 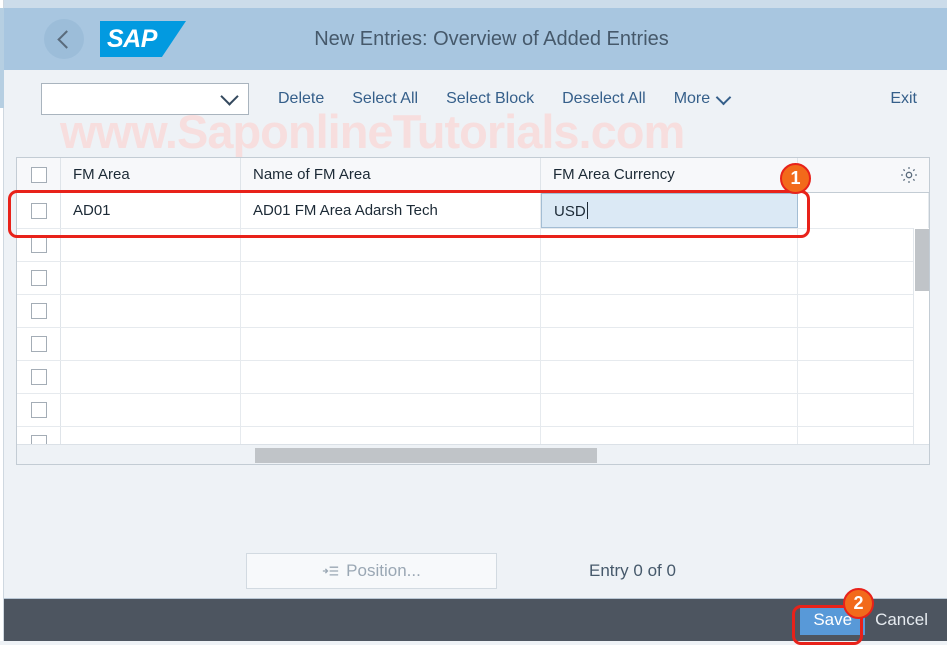 I want to click on footer-bar: Save Cancel, so click(x=475, y=619).